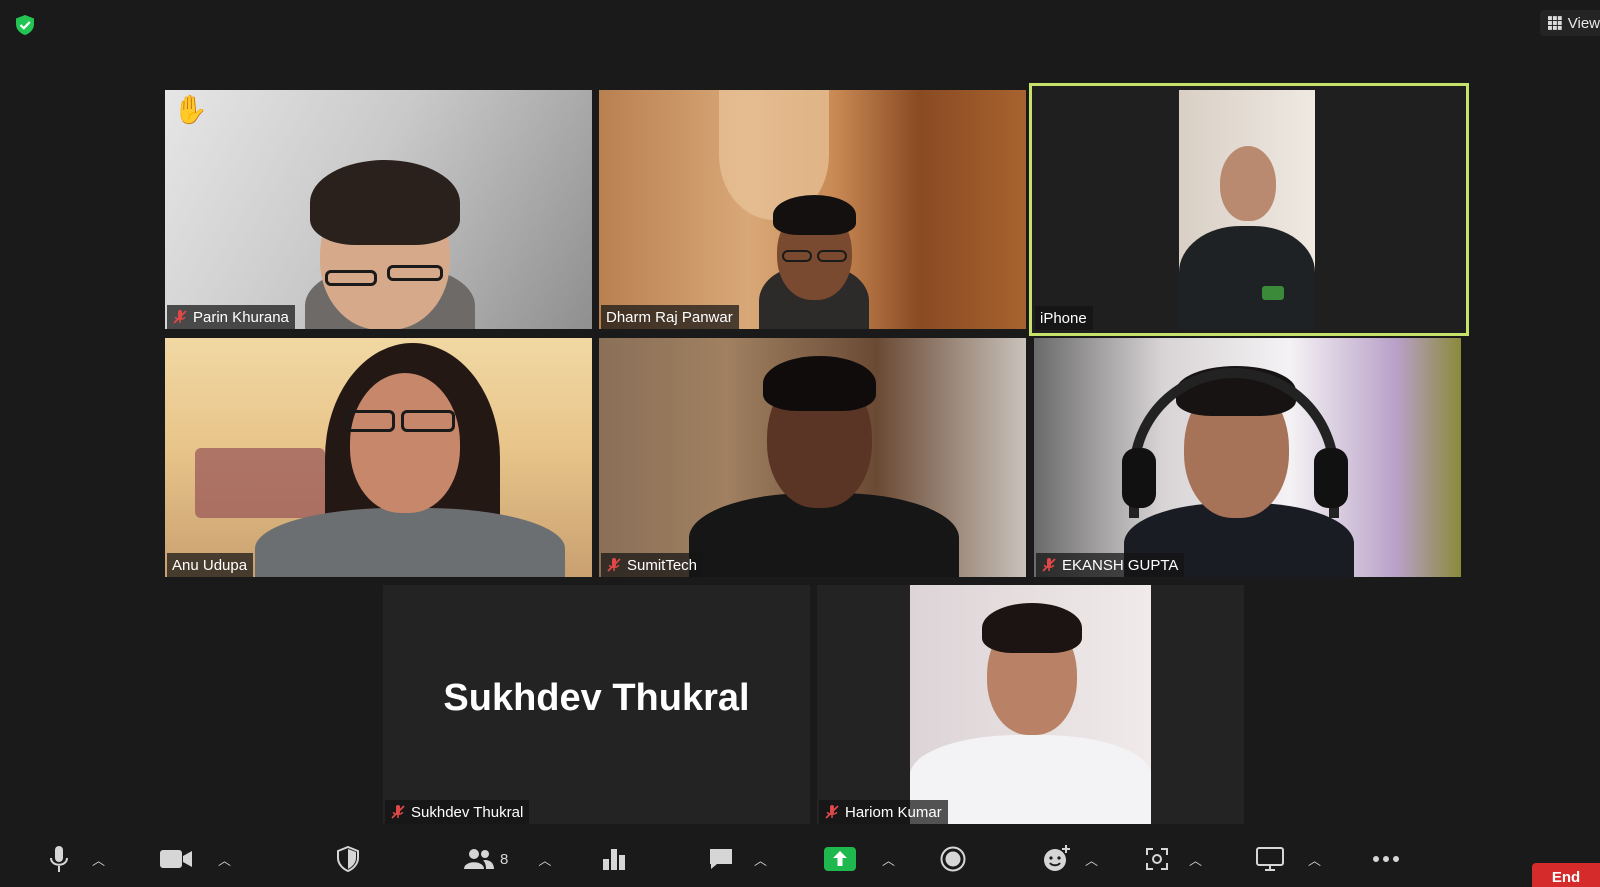 This screenshot has width=1600, height=887. Describe the element at coordinates (98, 859) in the screenshot. I see `audio-options-caret-icon: ︿` at that location.